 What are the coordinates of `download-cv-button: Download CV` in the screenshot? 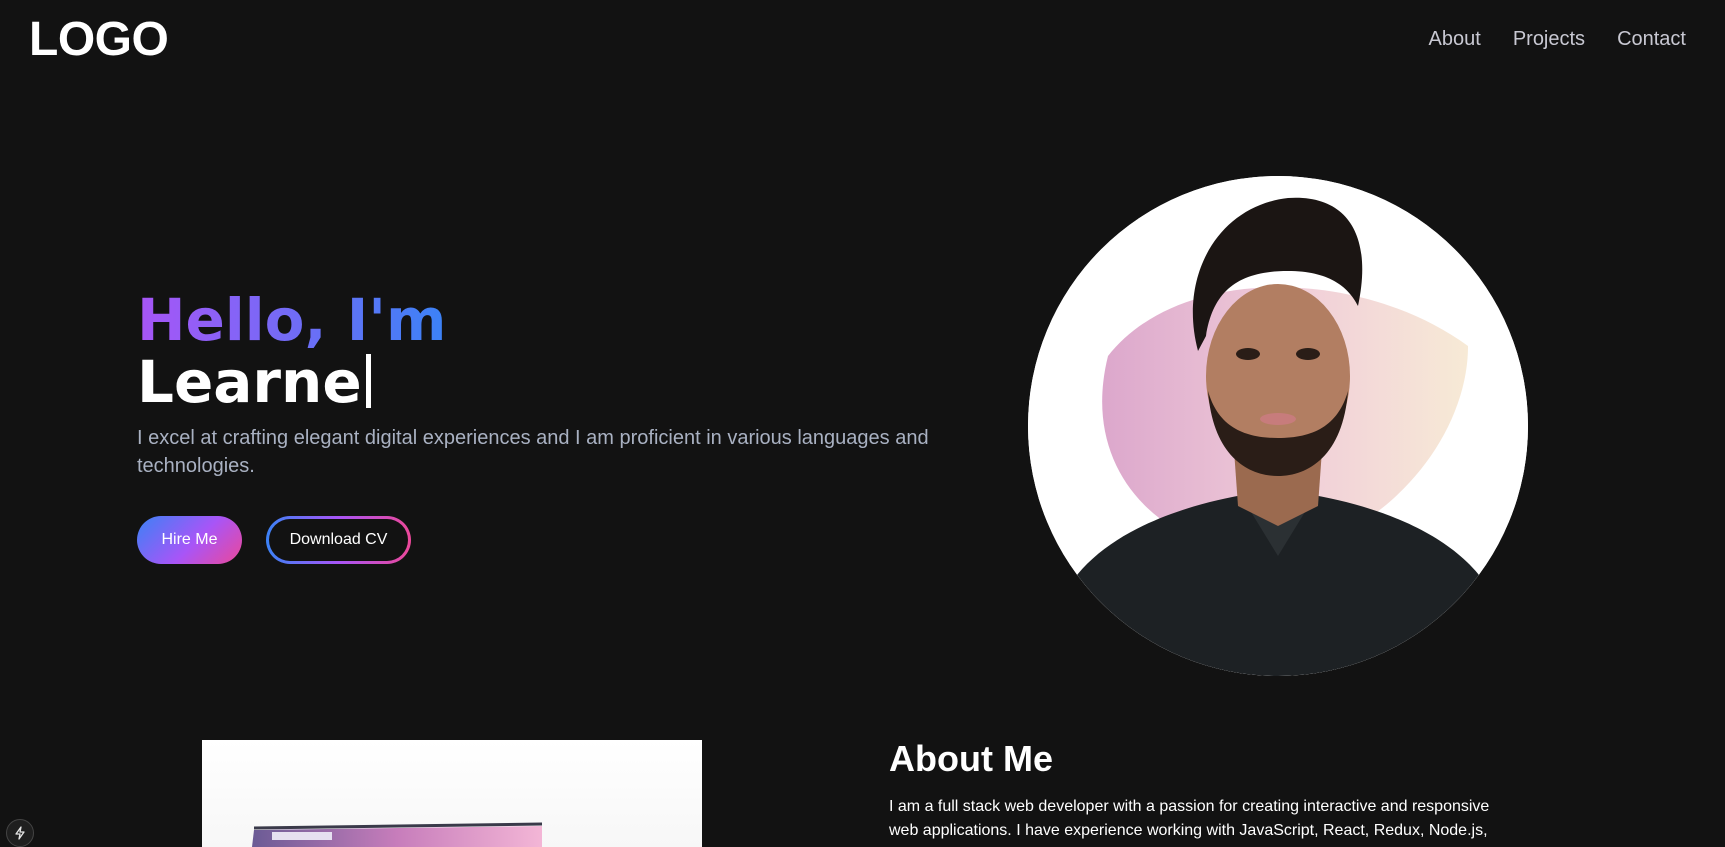 It's located at (338, 540).